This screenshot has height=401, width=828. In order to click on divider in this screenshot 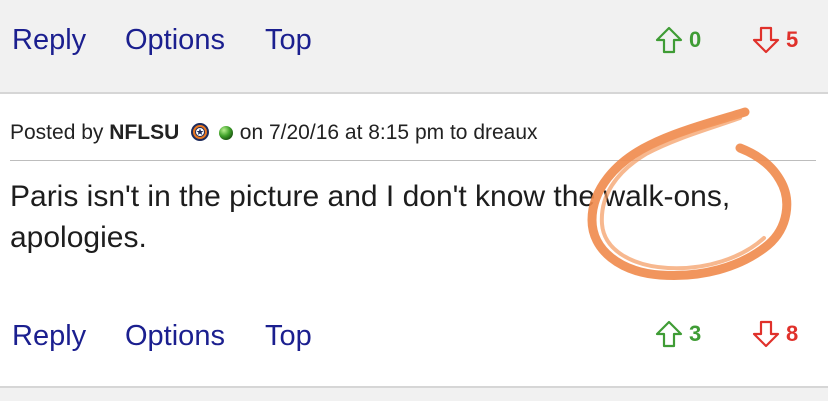, I will do `click(414, 387)`.